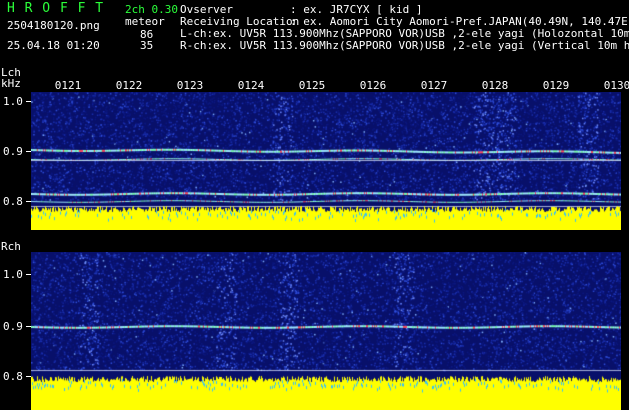  What do you see at coordinates (13, 274) in the screenshot?
I see `rch-tick-label: 1.0` at bounding box center [13, 274].